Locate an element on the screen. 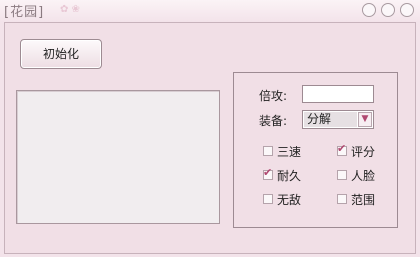 This screenshot has width=420, height=257. multiplier-input is located at coordinates (338, 94).